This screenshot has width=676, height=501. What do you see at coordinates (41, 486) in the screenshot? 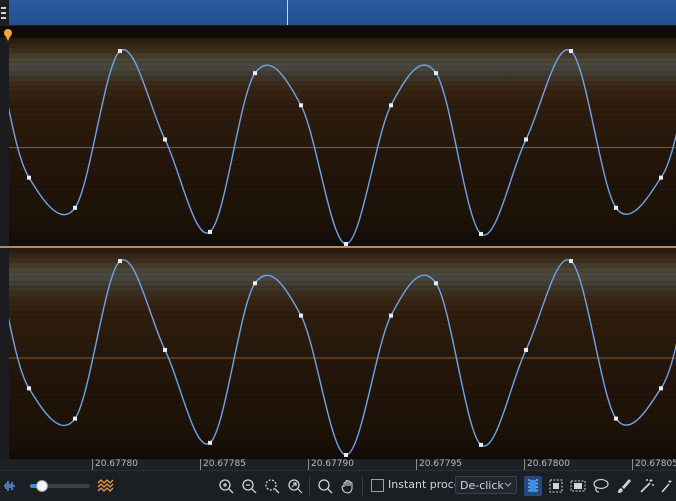
I see `gain-slider-knob` at bounding box center [41, 486].